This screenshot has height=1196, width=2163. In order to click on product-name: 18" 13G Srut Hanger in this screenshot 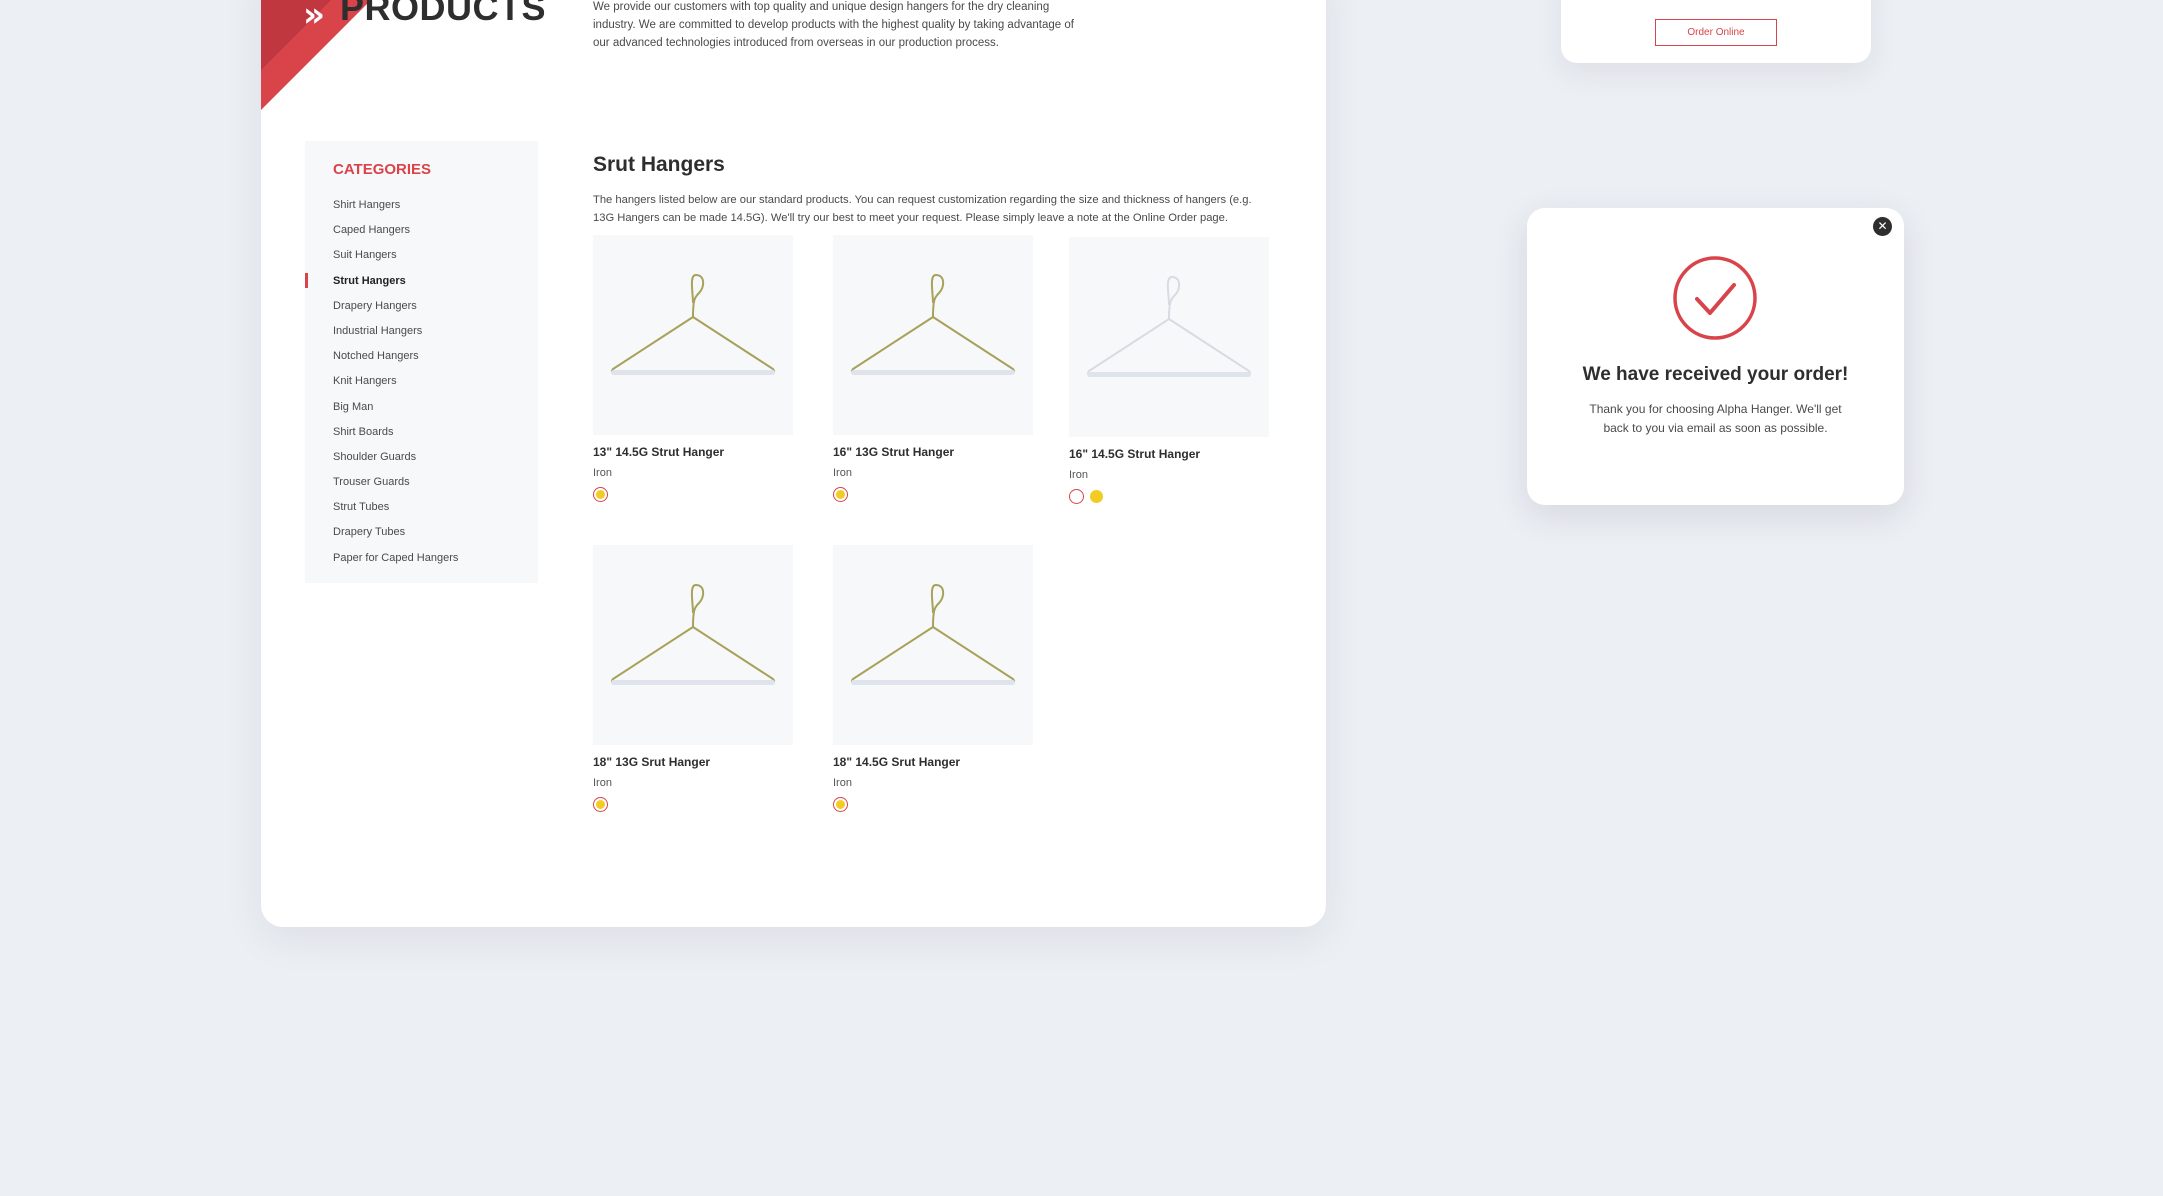, I will do `click(693, 762)`.